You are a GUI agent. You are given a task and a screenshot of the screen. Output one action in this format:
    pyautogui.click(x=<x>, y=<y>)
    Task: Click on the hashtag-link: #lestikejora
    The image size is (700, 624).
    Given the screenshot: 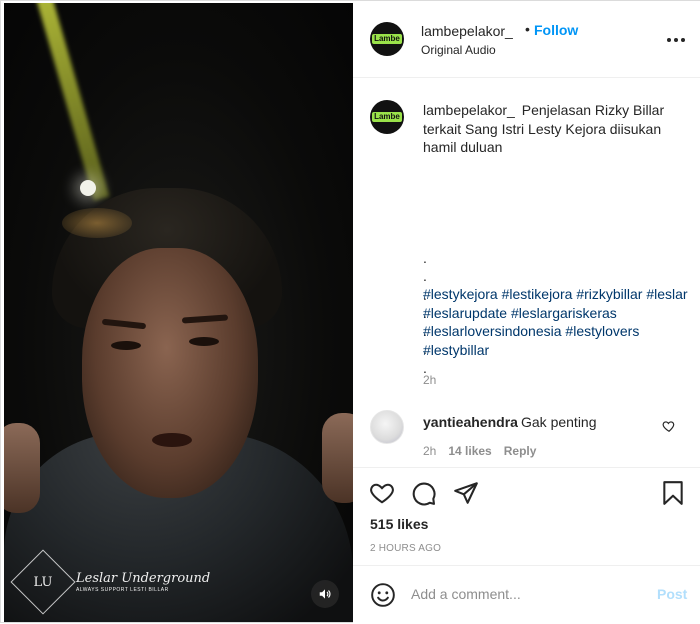 What is the action you would take?
    pyautogui.click(x=537, y=294)
    